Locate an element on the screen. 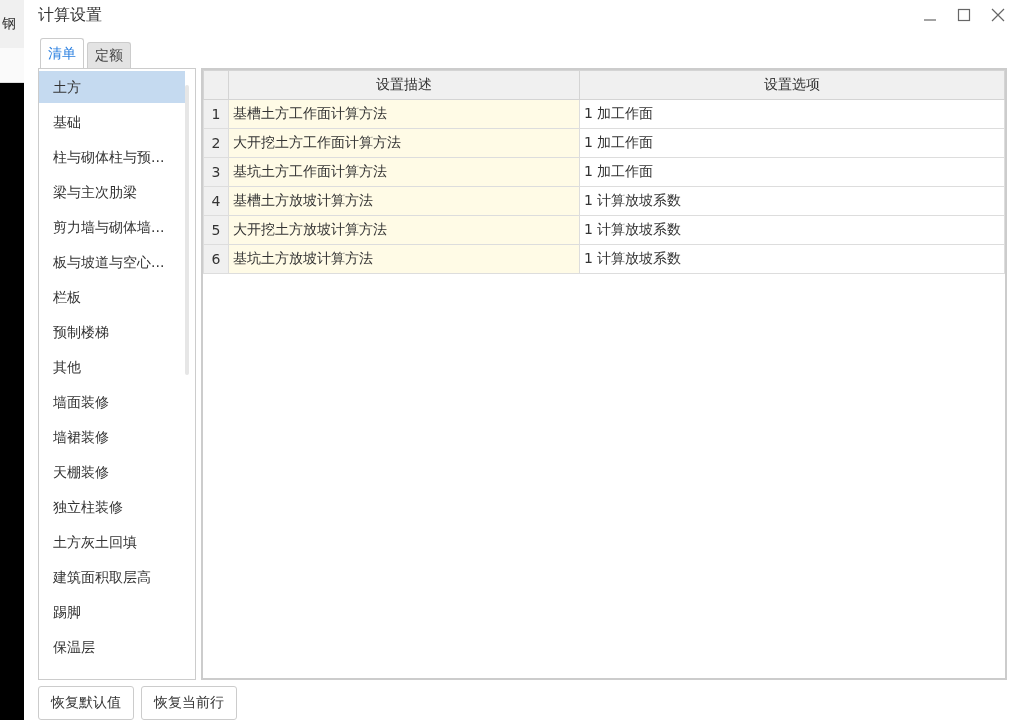 This screenshot has height=720, width=1021. background-window-label: 钢 is located at coordinates (9, 24).